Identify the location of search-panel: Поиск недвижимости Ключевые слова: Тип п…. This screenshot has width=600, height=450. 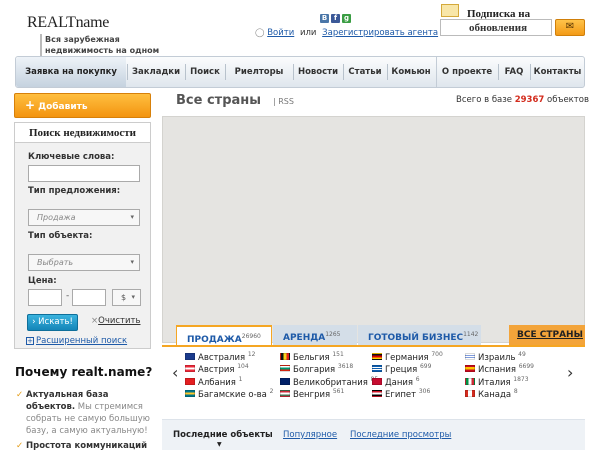
(82, 235).